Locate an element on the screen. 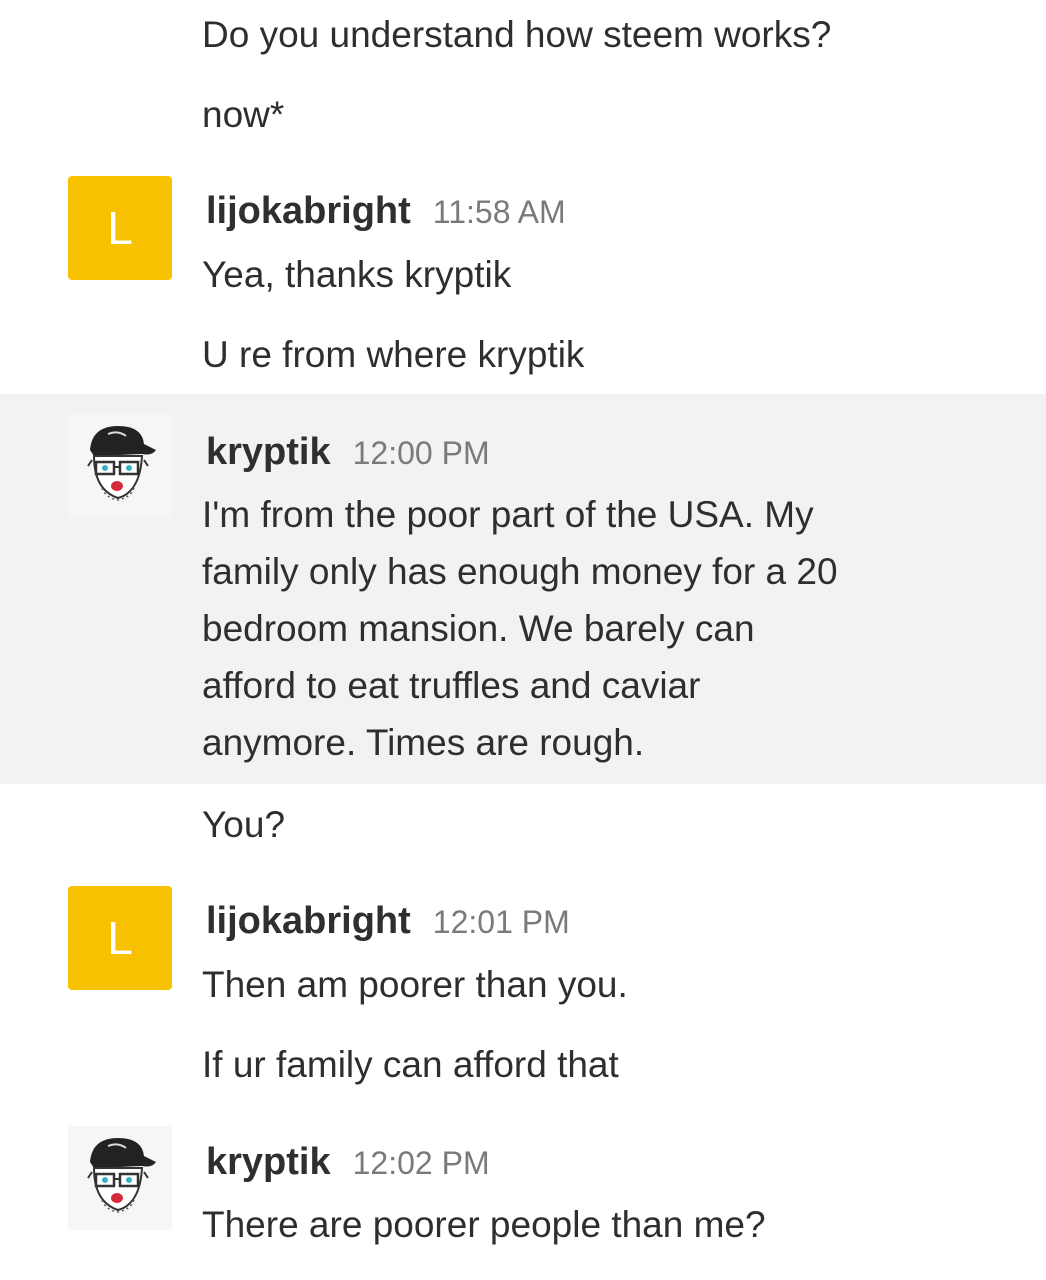  message-text: There are poorer people than me? is located at coordinates (484, 1224).